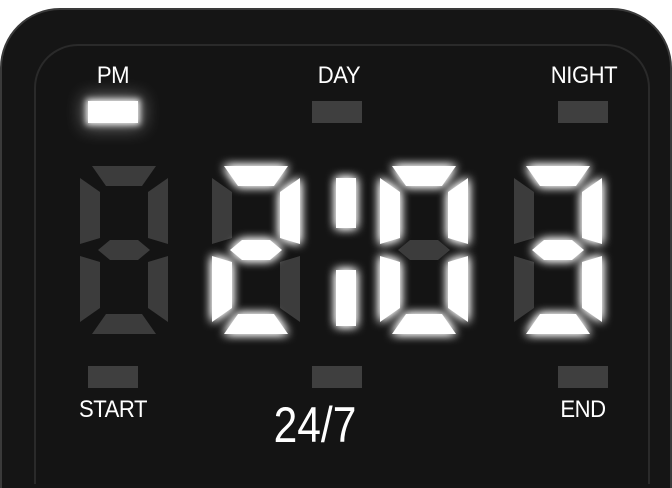  I want to click on hour-tens-digit, so click(124, 250).